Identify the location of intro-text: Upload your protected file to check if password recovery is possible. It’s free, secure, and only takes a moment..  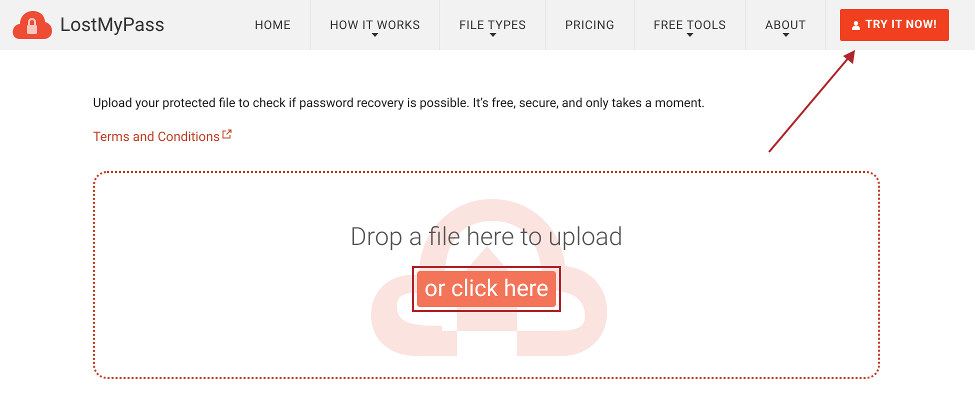
(399, 104).